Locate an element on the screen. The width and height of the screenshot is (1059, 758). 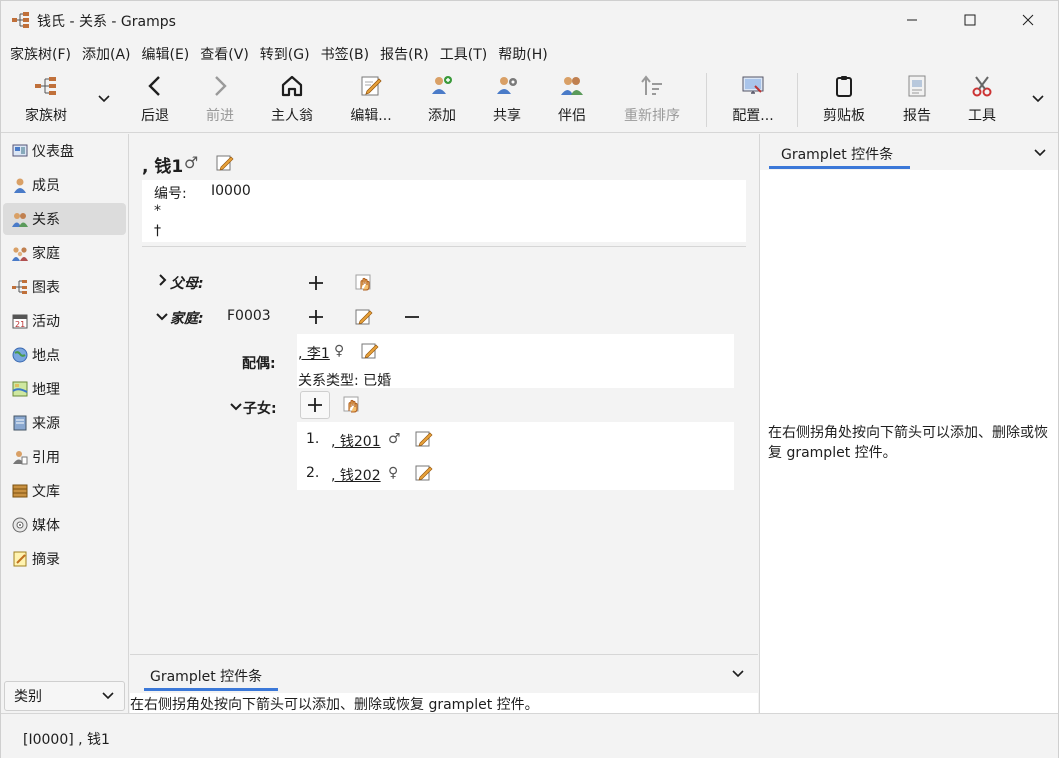
notes-icon is located at coordinates (19, 559).